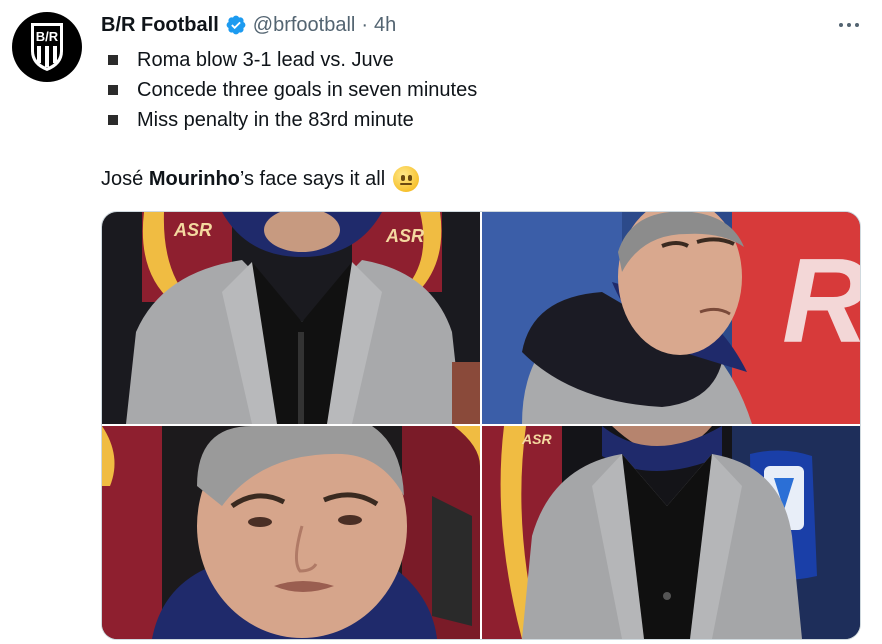 This screenshot has width=882, height=644. What do you see at coordinates (406, 179) in the screenshot?
I see `neutral-face-emoji-icon` at bounding box center [406, 179].